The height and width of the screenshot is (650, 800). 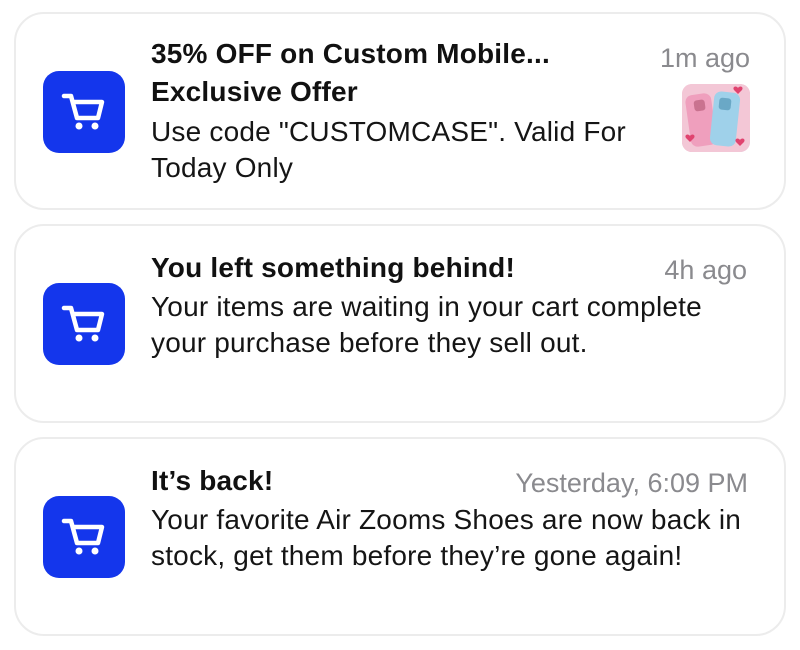 What do you see at coordinates (212, 480) in the screenshot?
I see `notification-title: It’s back!` at bounding box center [212, 480].